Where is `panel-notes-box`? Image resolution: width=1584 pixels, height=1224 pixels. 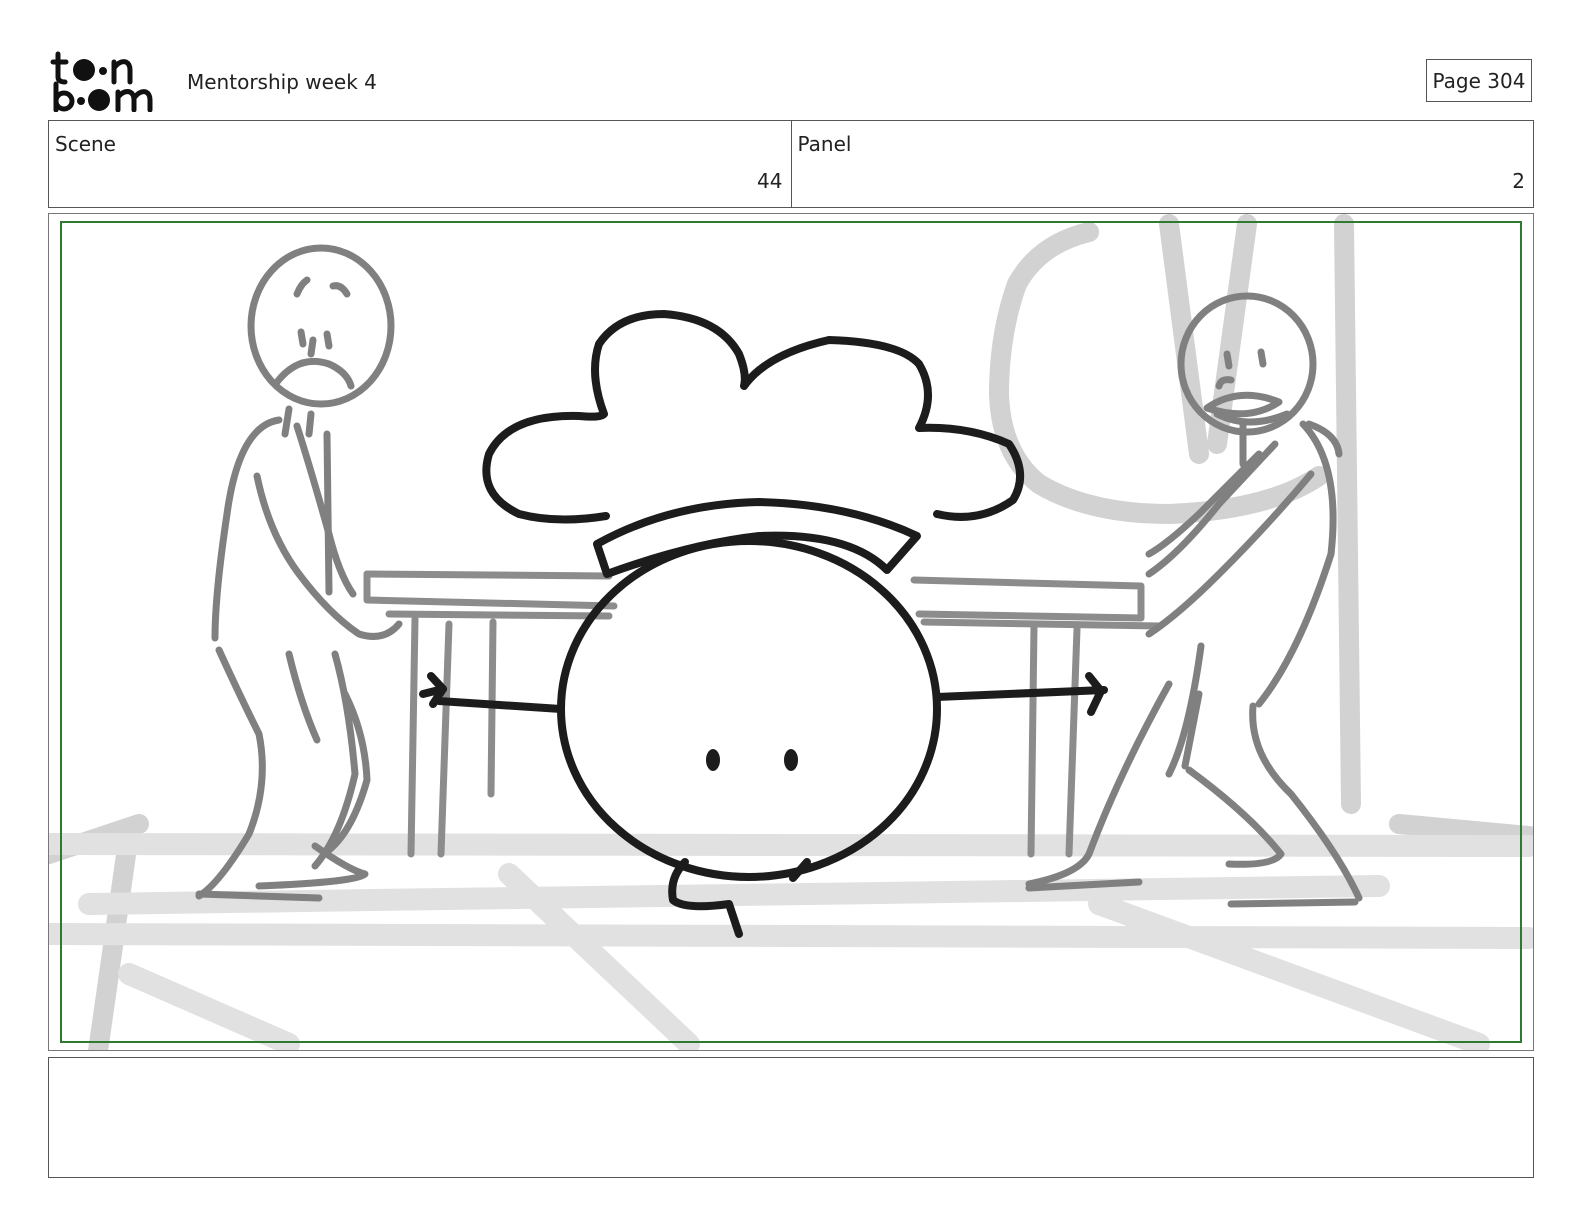
panel-notes-box is located at coordinates (791, 1117).